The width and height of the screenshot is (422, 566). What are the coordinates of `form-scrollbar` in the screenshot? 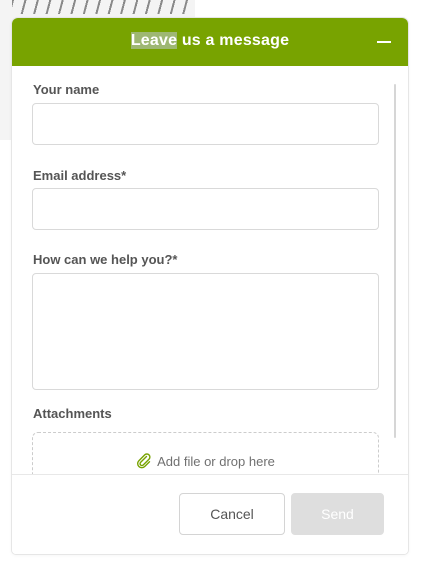 It's located at (395, 261).